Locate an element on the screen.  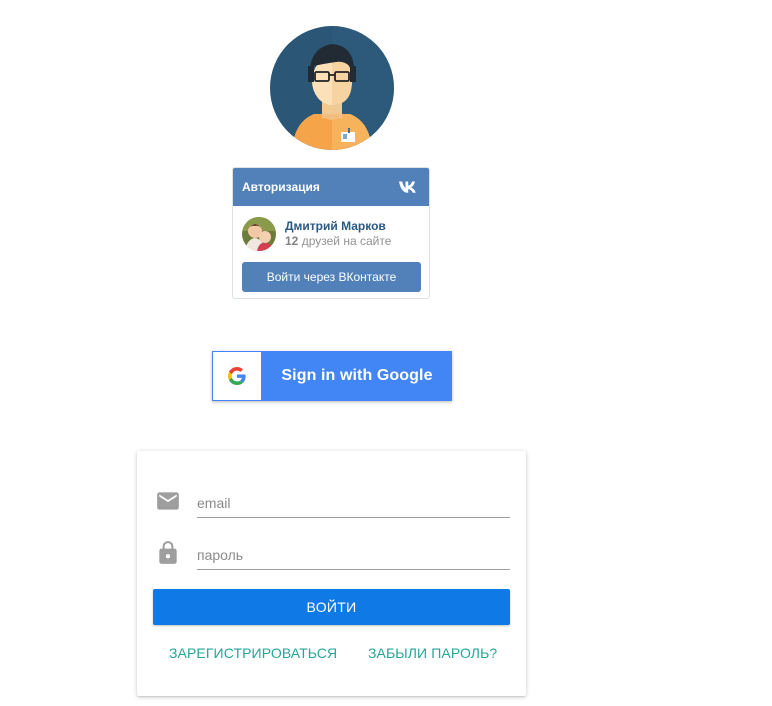
vk-user-friends-text: 12 друзей на сайте is located at coordinates (338, 241).